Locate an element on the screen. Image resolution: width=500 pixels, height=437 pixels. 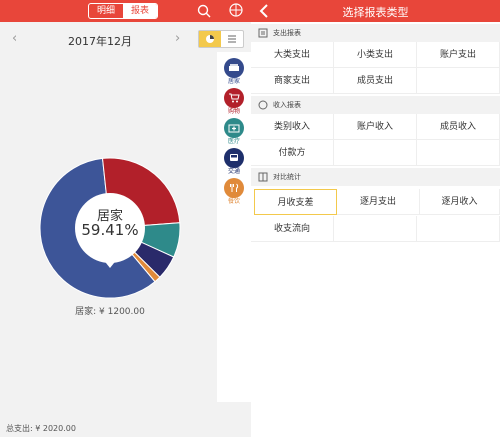
report-option: 付款方 is located at coordinates (292, 153).